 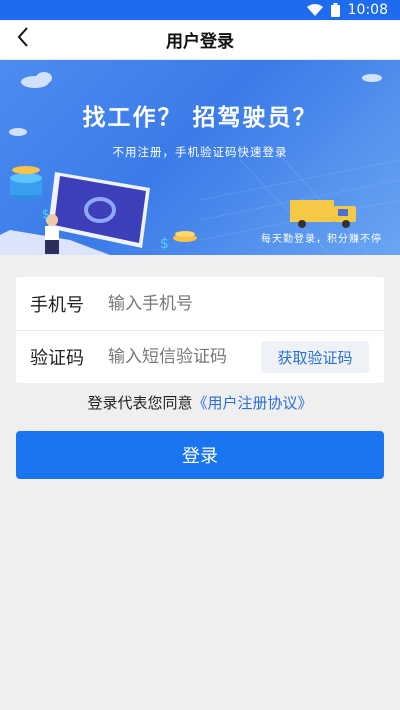 What do you see at coordinates (321, 239) in the screenshot?
I see `banner-tagline: 每天勤登录，积分赚不停` at bounding box center [321, 239].